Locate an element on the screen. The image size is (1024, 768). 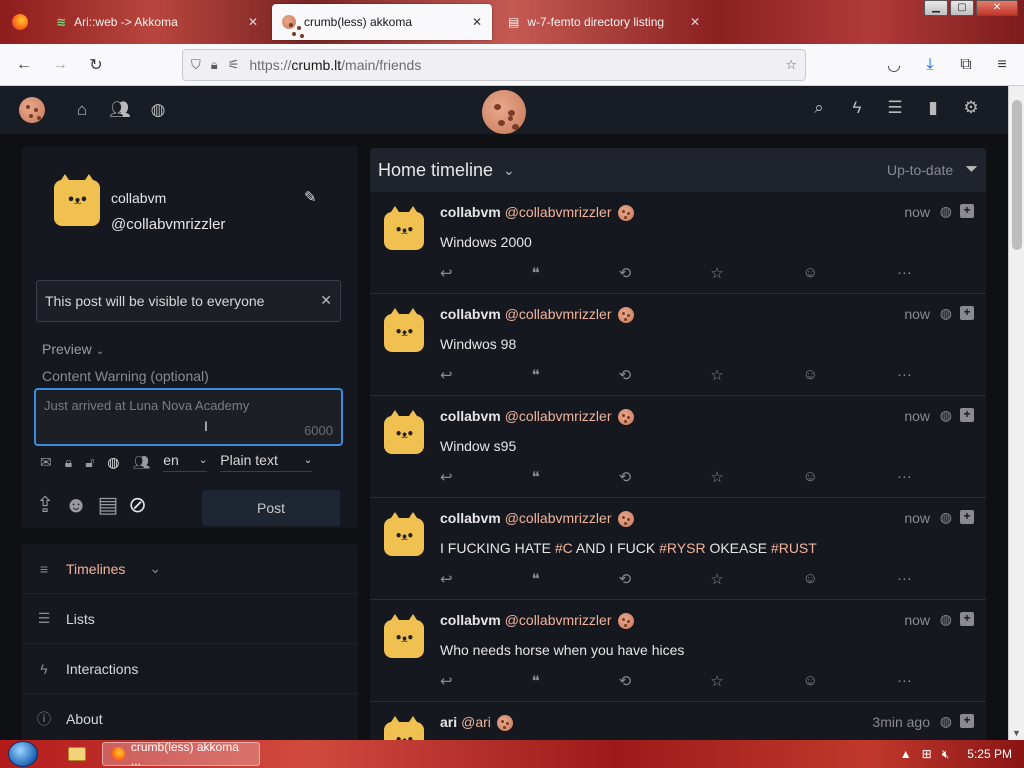
timeline-title: Home timeline is located at coordinates (435, 170).